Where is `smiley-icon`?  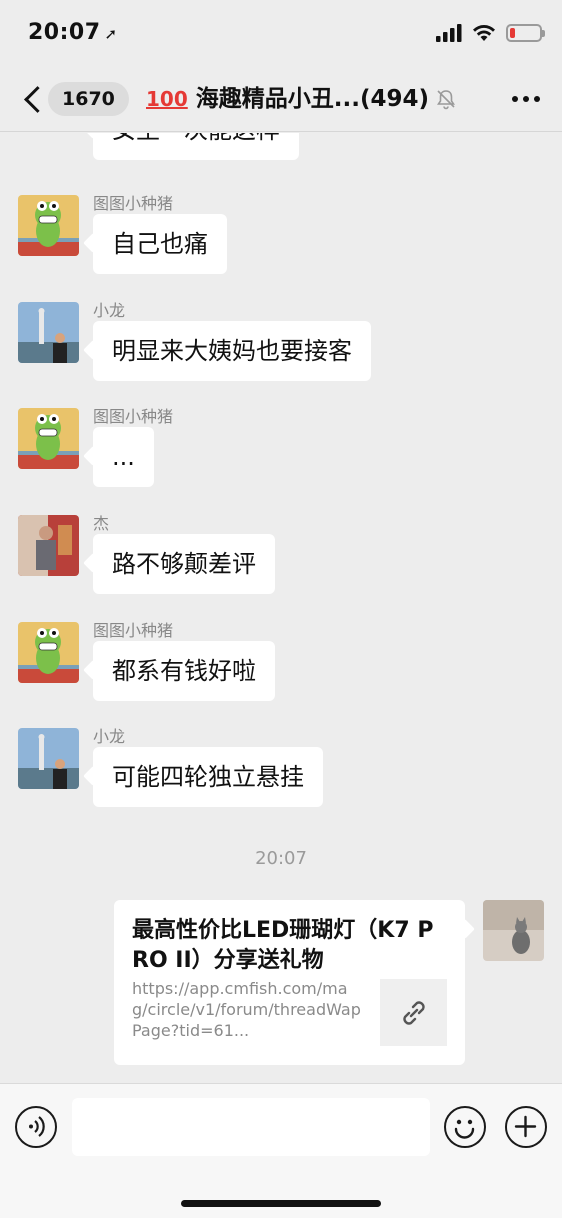
smiley-icon is located at coordinates (464, 1129).